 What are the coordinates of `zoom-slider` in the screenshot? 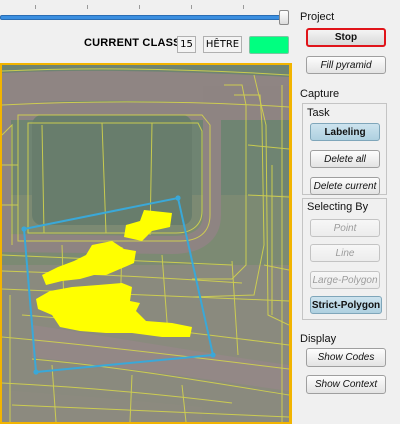 It's located at (148, 17).